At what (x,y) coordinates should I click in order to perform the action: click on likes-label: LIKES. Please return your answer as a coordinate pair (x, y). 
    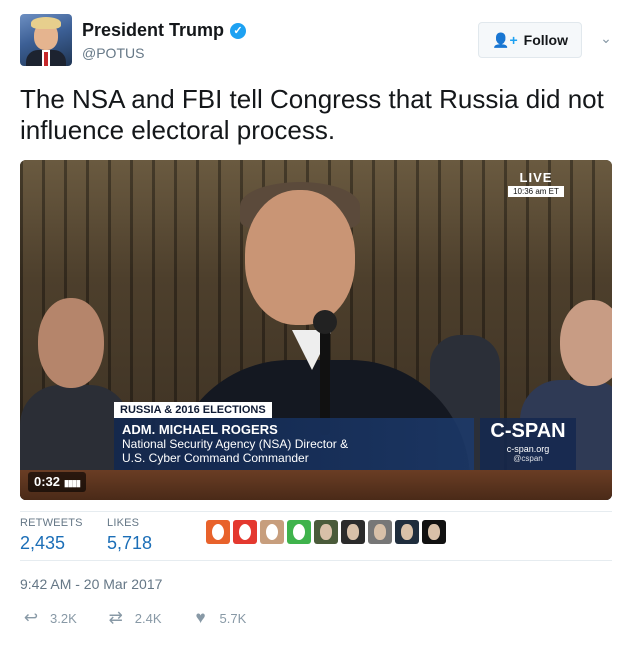
    Looking at the image, I should click on (123, 523).